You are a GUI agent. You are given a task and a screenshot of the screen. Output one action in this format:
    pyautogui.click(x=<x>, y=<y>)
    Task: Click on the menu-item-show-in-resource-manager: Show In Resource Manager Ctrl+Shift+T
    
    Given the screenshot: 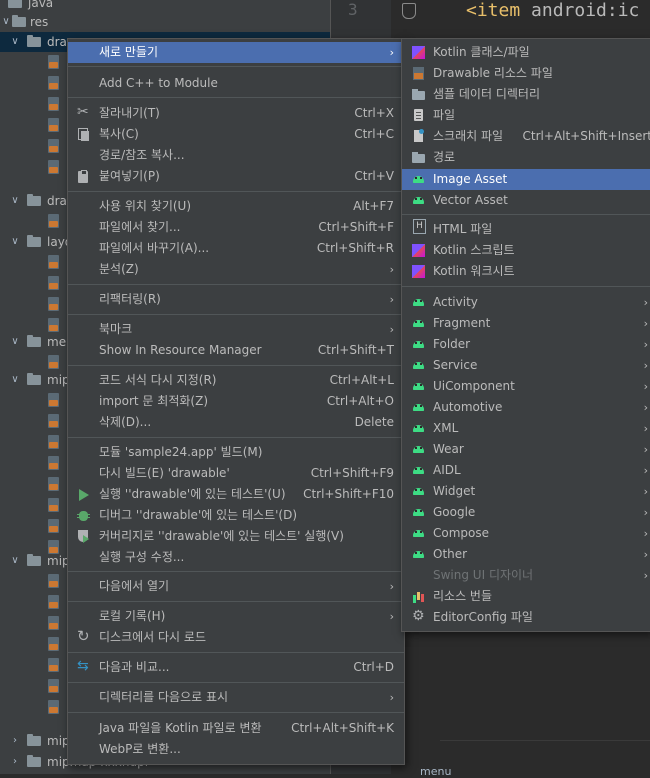 What is the action you would take?
    pyautogui.click(x=236, y=350)
    